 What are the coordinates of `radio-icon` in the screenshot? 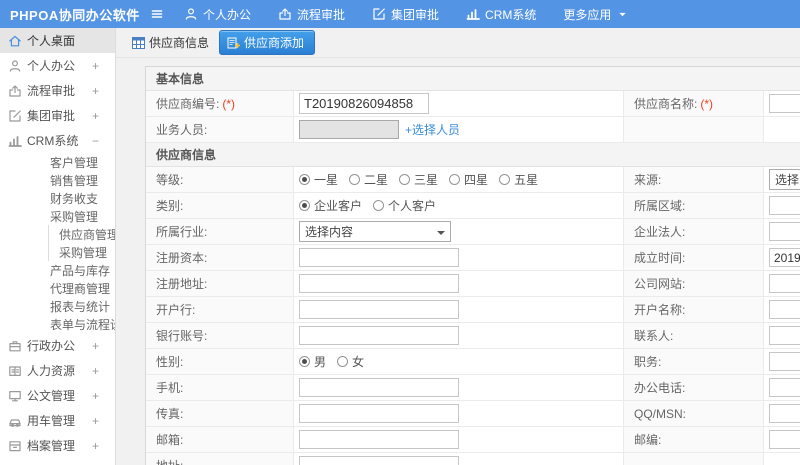 It's located at (405, 179).